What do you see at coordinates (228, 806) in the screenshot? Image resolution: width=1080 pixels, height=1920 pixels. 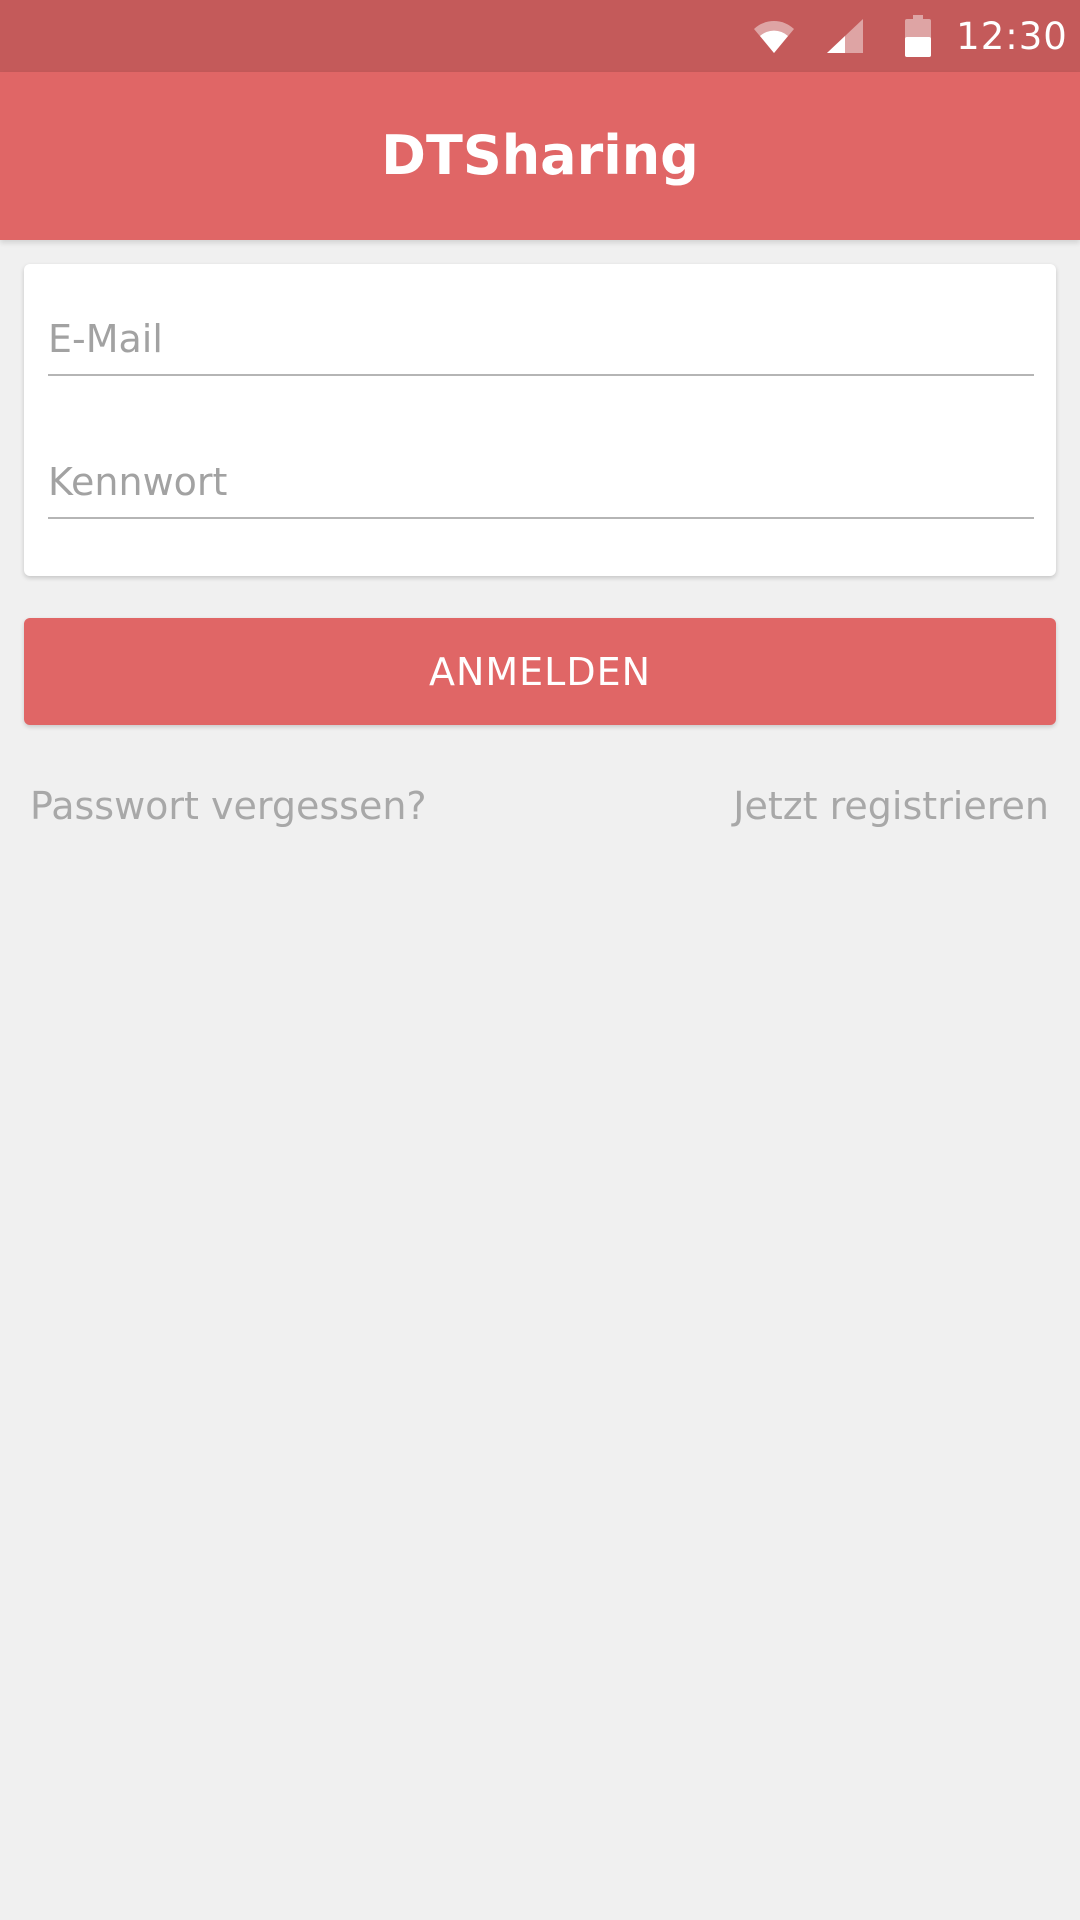 I see `forgot-password-link: Passwort vergessen?` at bounding box center [228, 806].